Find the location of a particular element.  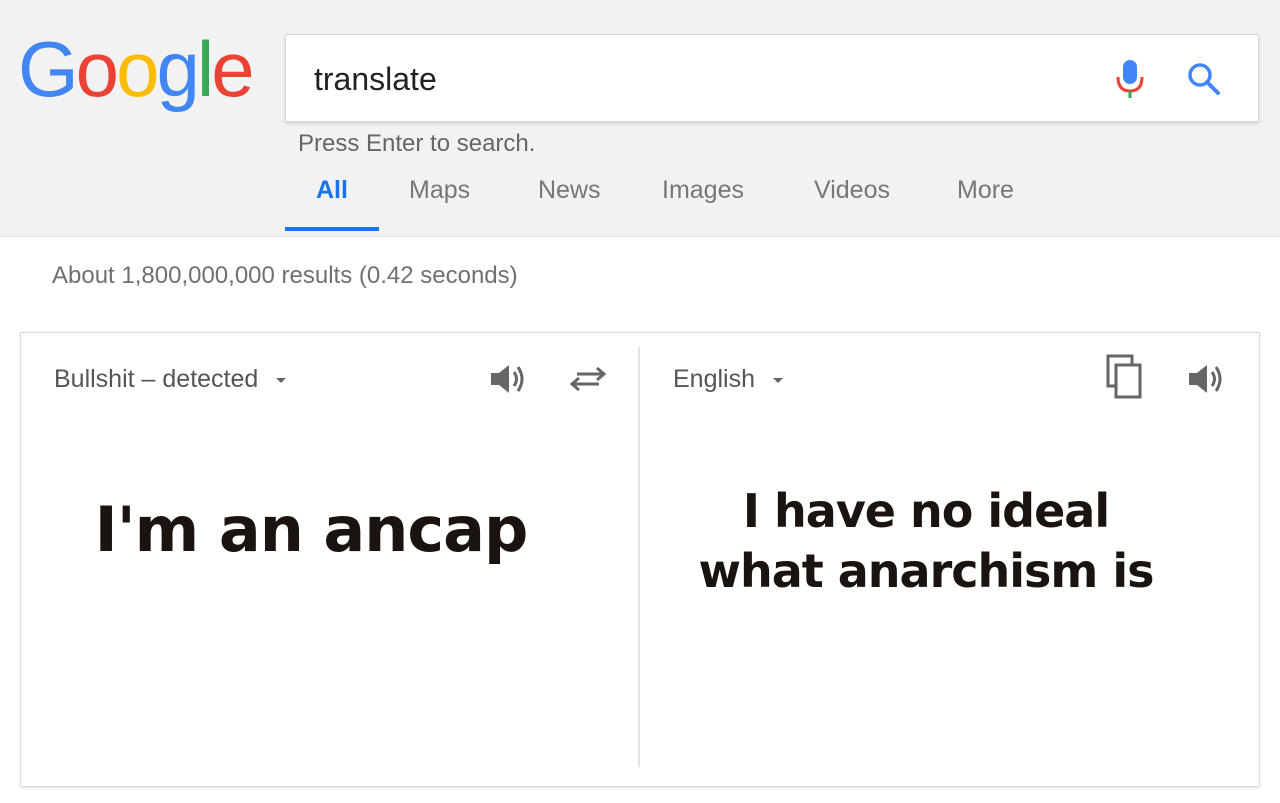

microphone-icon is located at coordinates (1130, 80).